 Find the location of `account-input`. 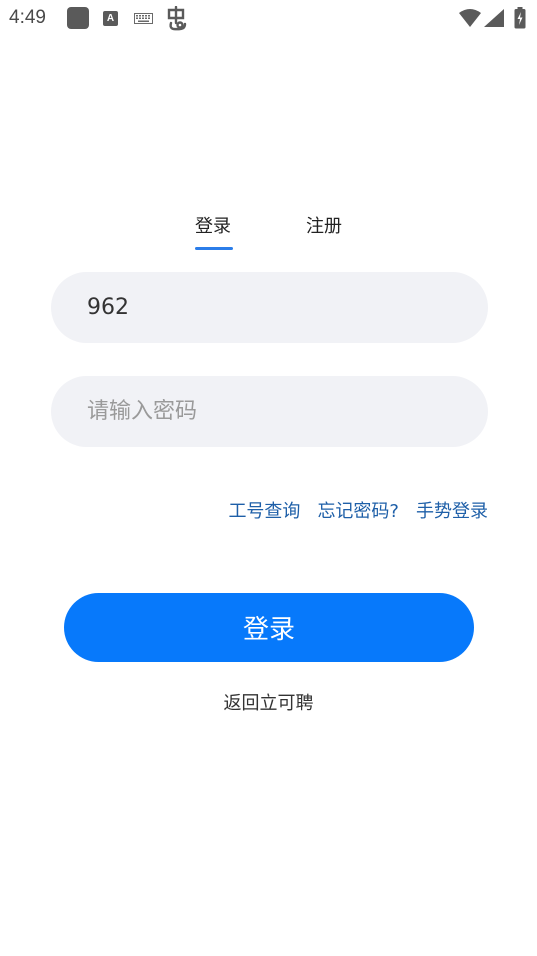

account-input is located at coordinates (269, 307).